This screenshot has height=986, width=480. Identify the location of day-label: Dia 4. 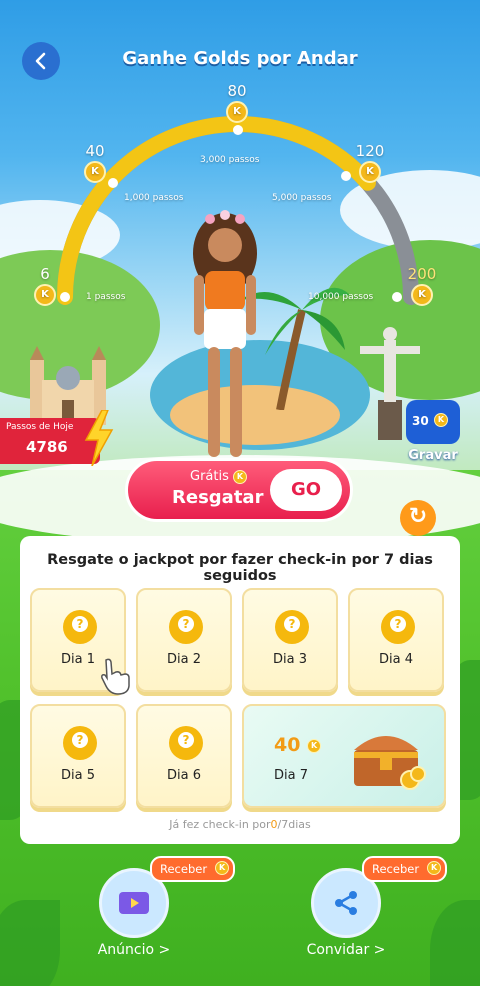
(396, 659).